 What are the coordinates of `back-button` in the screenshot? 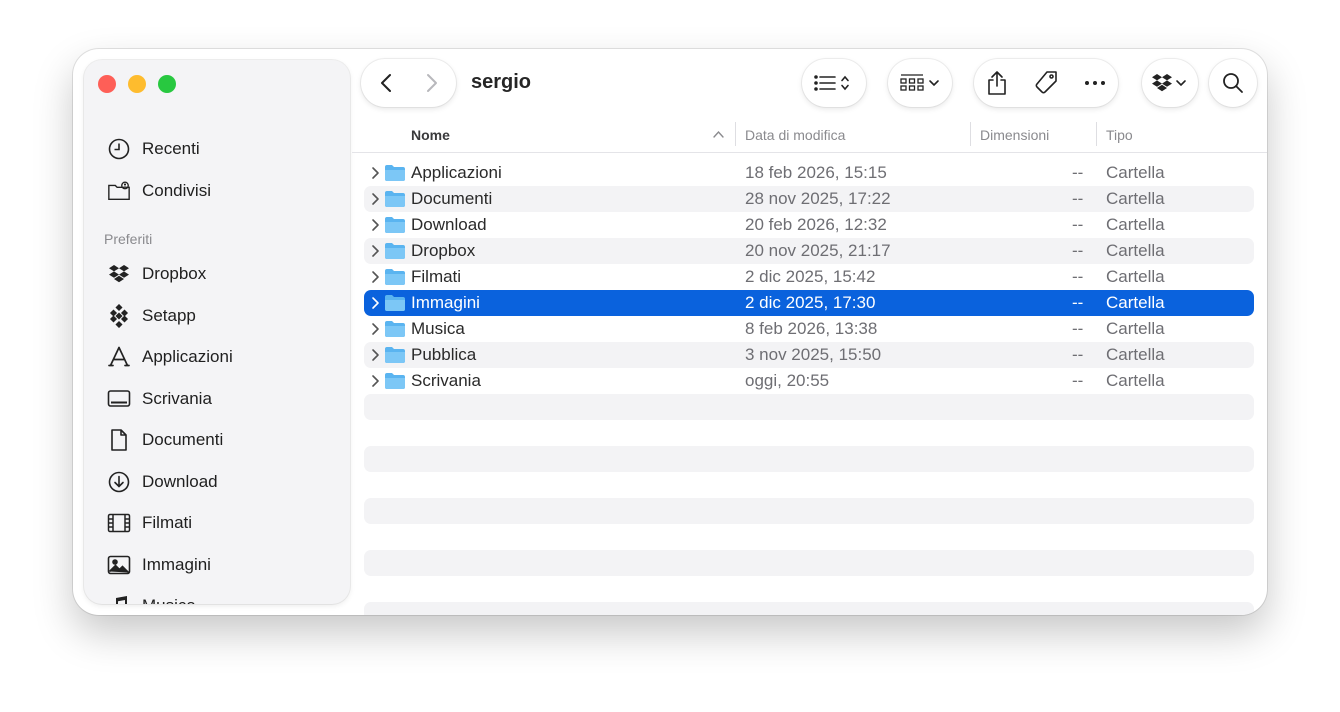 It's located at (386, 83).